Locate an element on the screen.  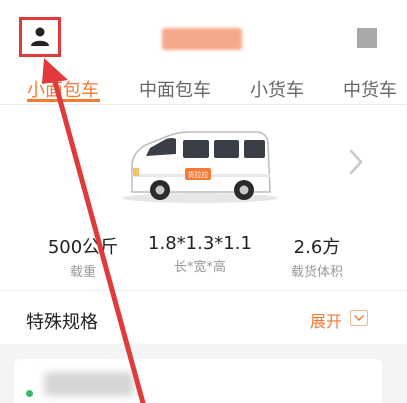
tab-medium-van: 中面包车 is located at coordinates (175, 89).